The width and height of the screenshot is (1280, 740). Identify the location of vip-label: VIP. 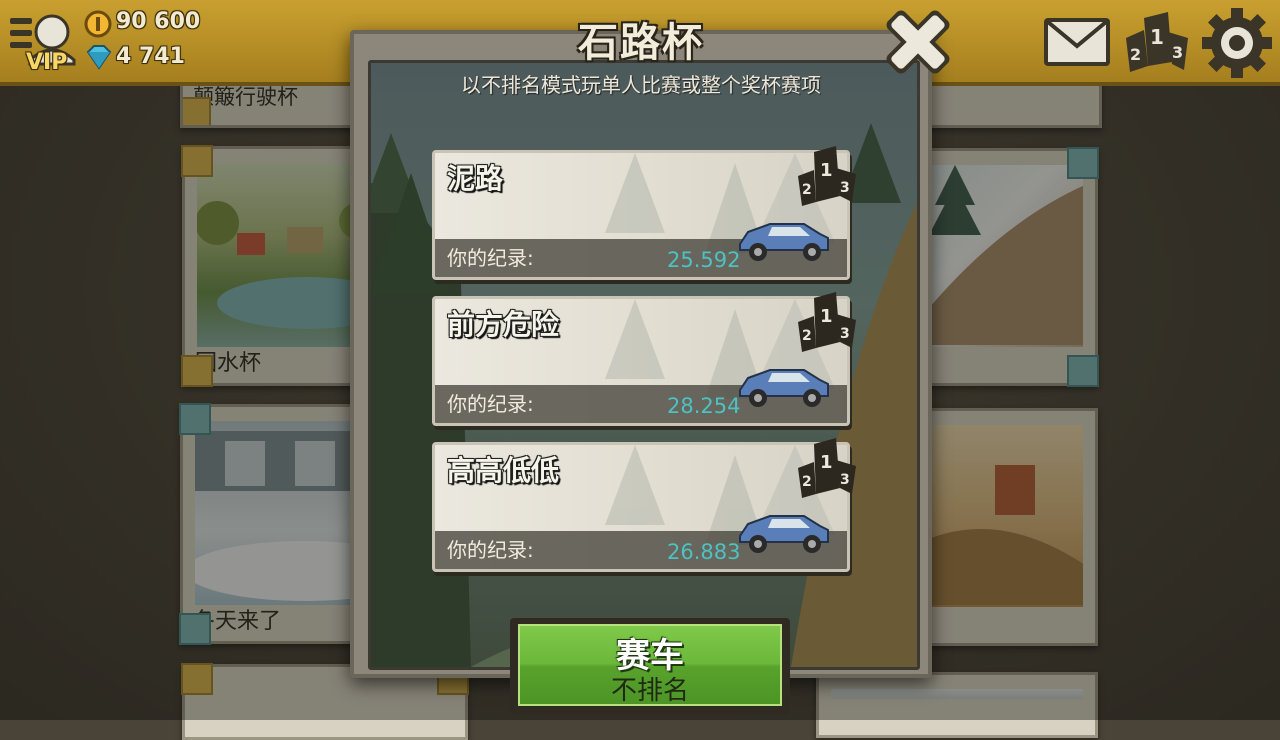
(47, 62).